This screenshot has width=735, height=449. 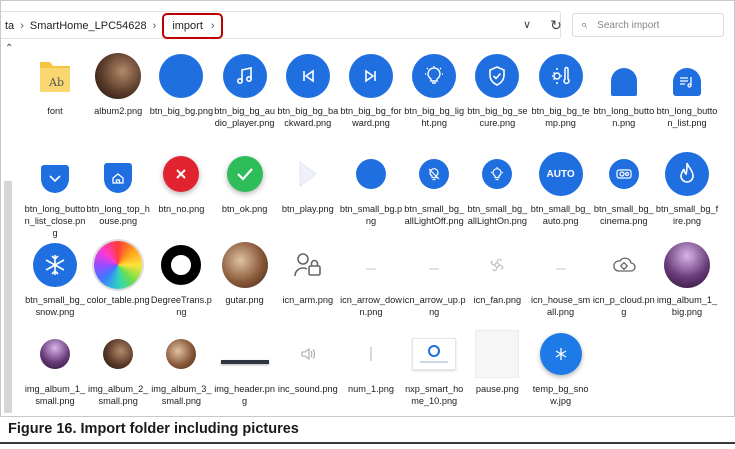 What do you see at coordinates (55, 221) in the screenshot?
I see `file-name-label: btn_long_button_list_close.png` at bounding box center [55, 221].